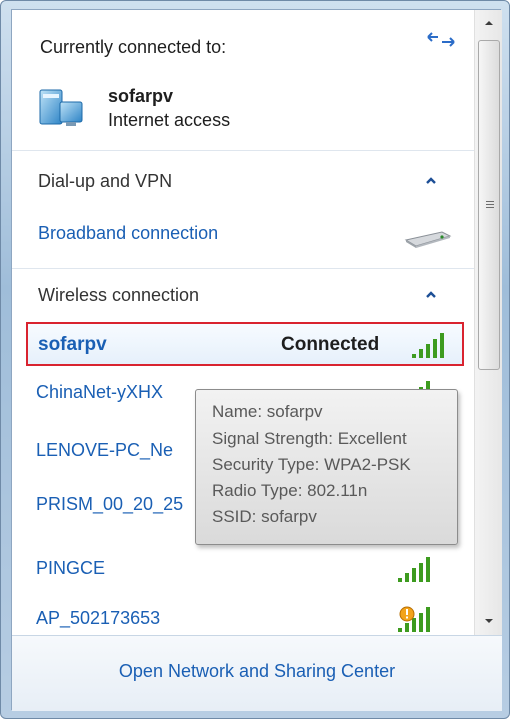  Describe the element at coordinates (243, 235) in the screenshot. I see `broadband-connection-item: Broadband connection` at that location.